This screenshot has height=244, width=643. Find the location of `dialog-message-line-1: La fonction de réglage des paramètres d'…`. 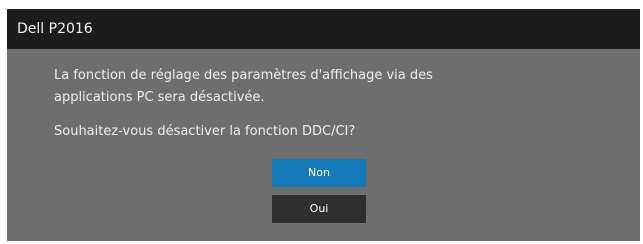

dialog-message-line-1: La fonction de réglage des paramètres d'… is located at coordinates (243, 75).